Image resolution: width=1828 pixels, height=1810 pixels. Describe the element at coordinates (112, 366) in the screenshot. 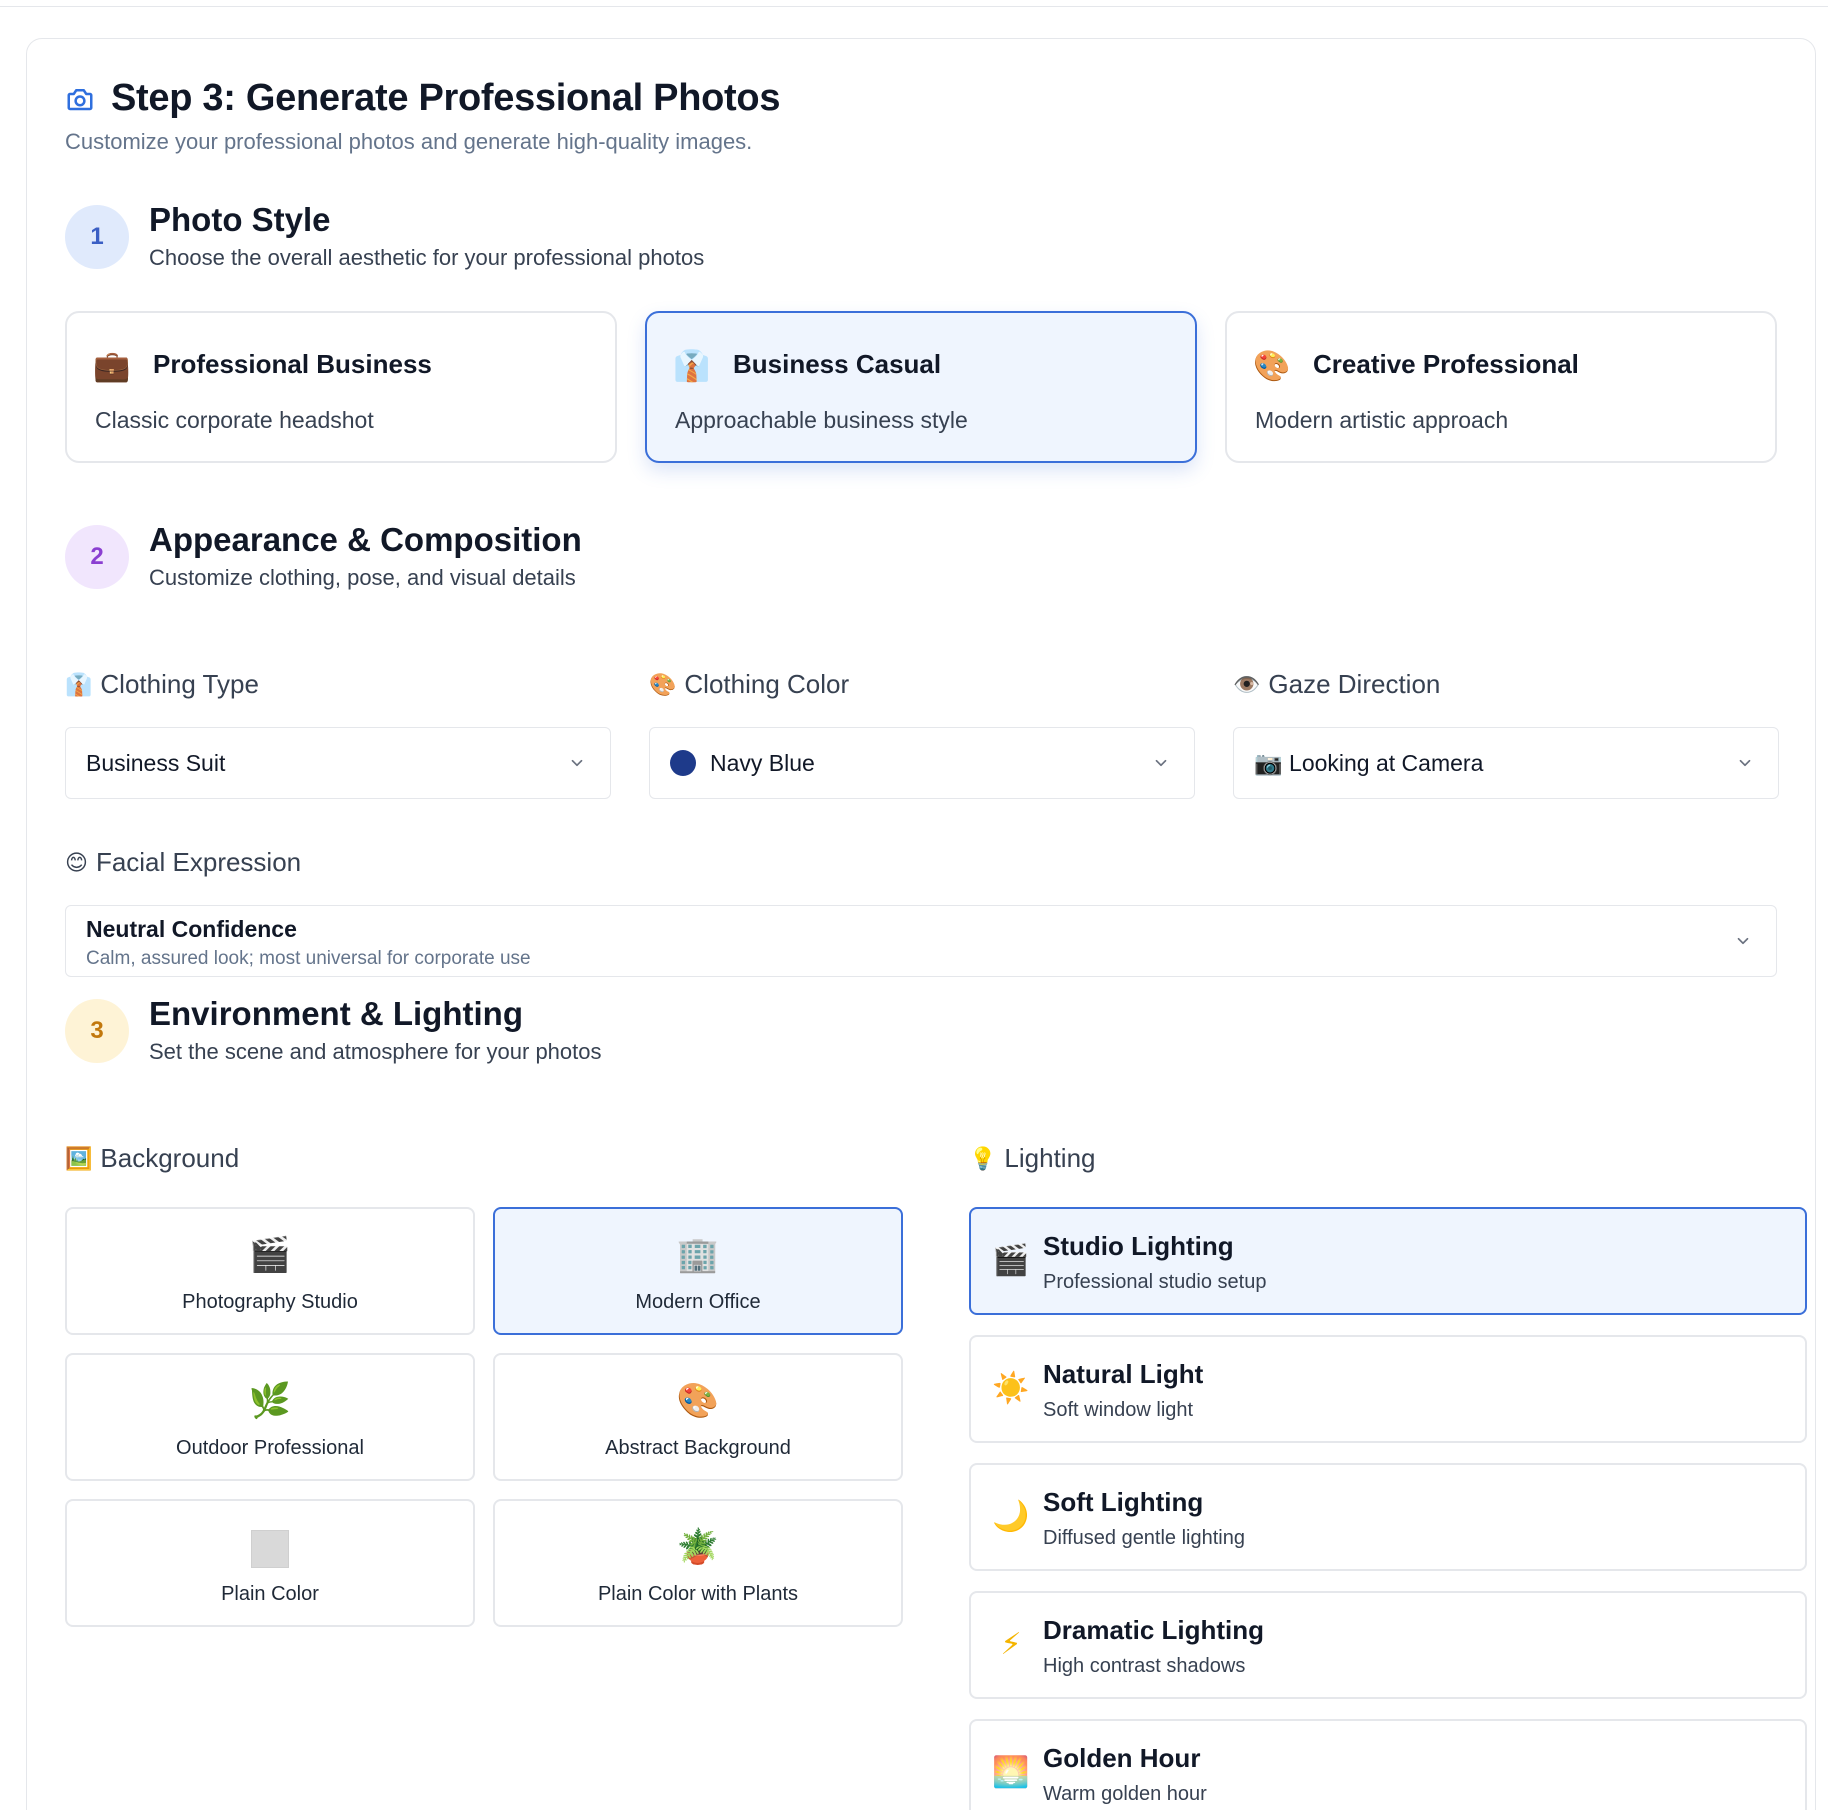

I see `briefcase-icon: 💼` at that location.